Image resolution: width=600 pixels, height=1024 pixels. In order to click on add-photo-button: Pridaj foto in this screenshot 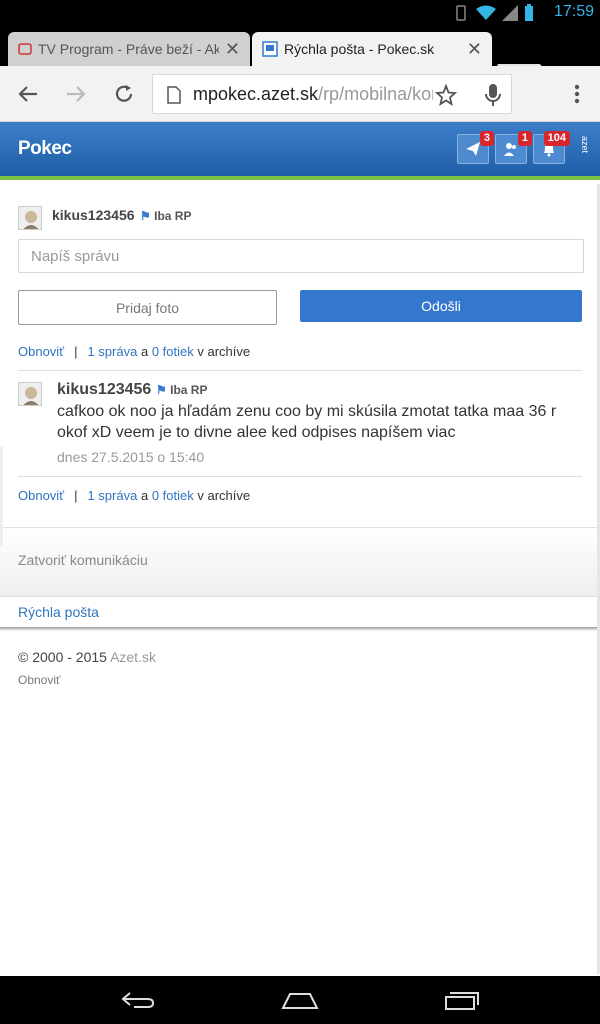, I will do `click(147, 307)`.